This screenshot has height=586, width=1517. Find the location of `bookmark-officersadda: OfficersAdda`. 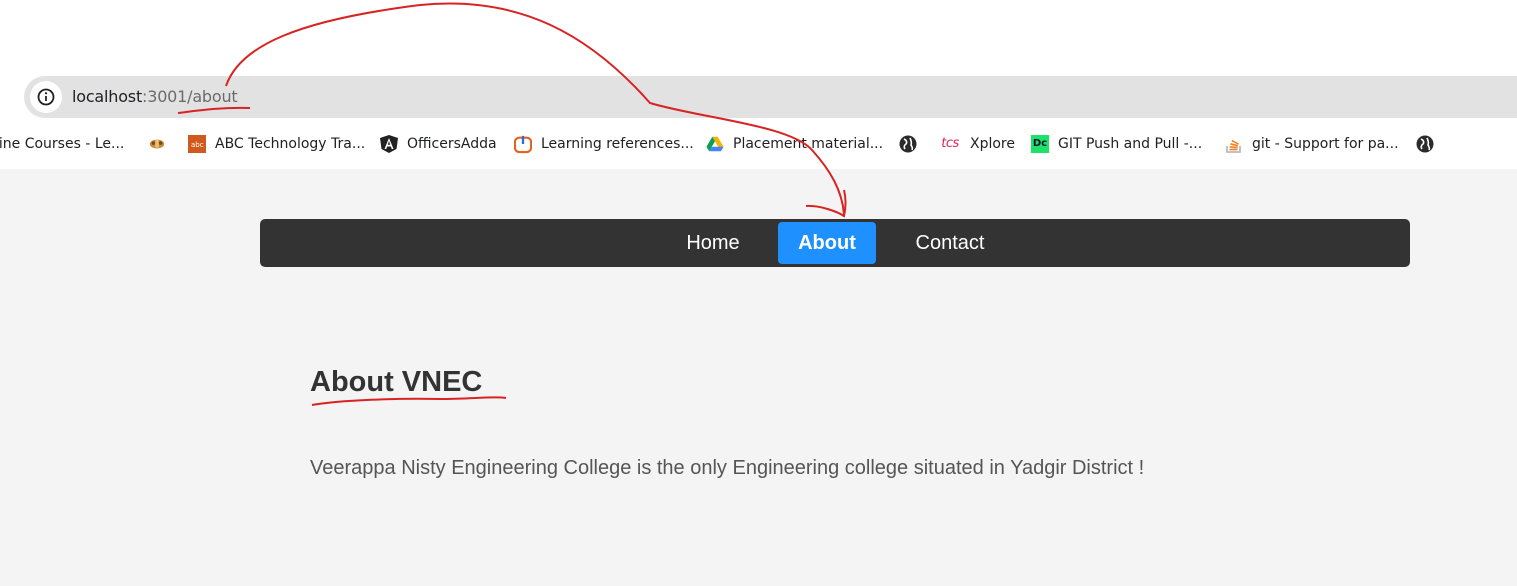

bookmark-officersadda: OfficersAdda is located at coordinates (438, 143).